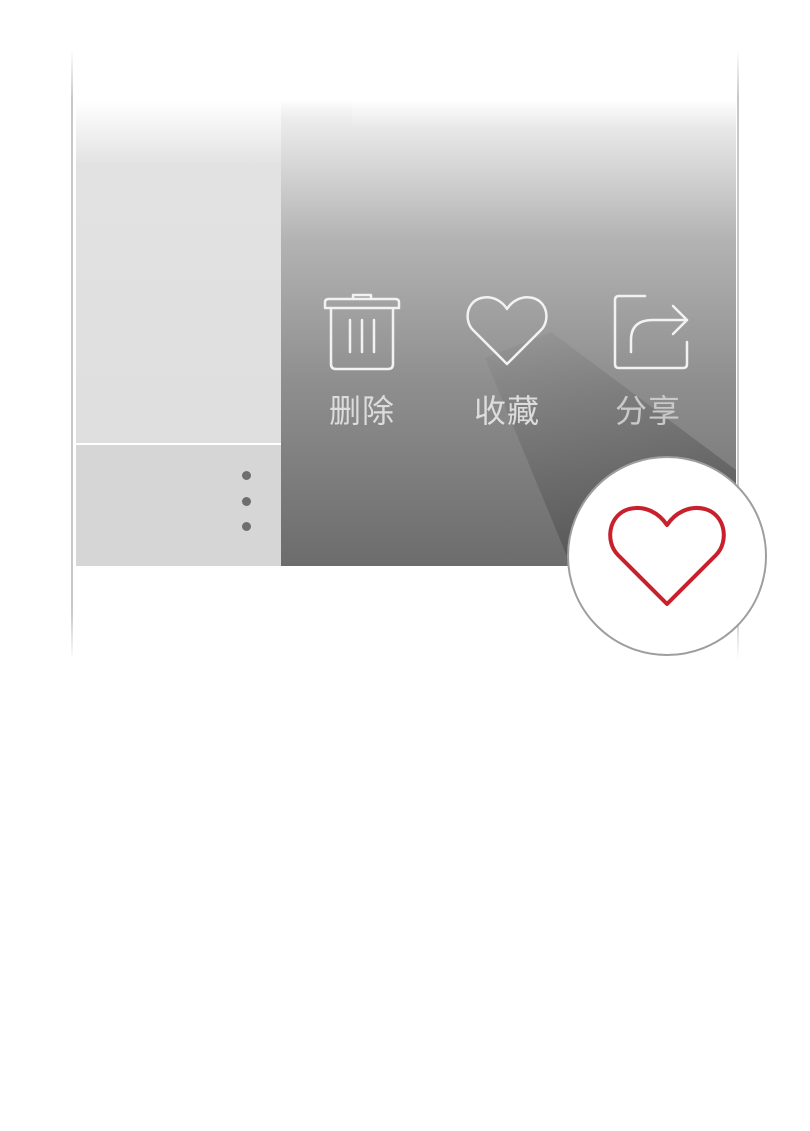 The height and width of the screenshot is (1131, 810). I want to click on favorite-button: 收藏, so click(507, 365).